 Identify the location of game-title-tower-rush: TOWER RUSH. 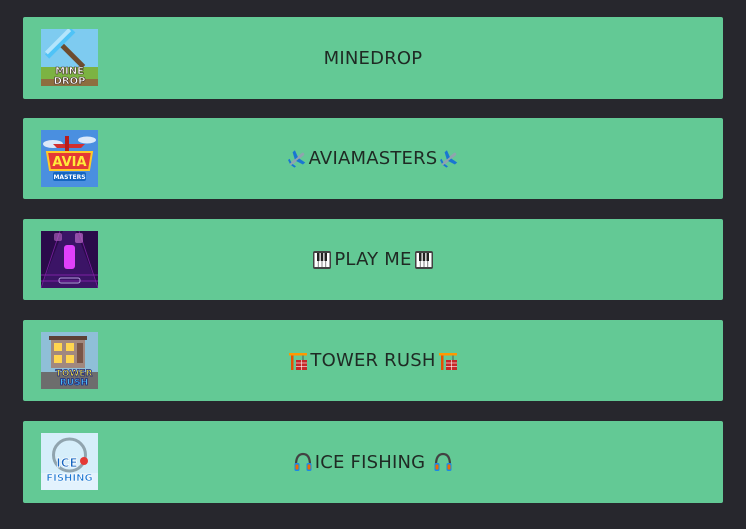
(373, 360).